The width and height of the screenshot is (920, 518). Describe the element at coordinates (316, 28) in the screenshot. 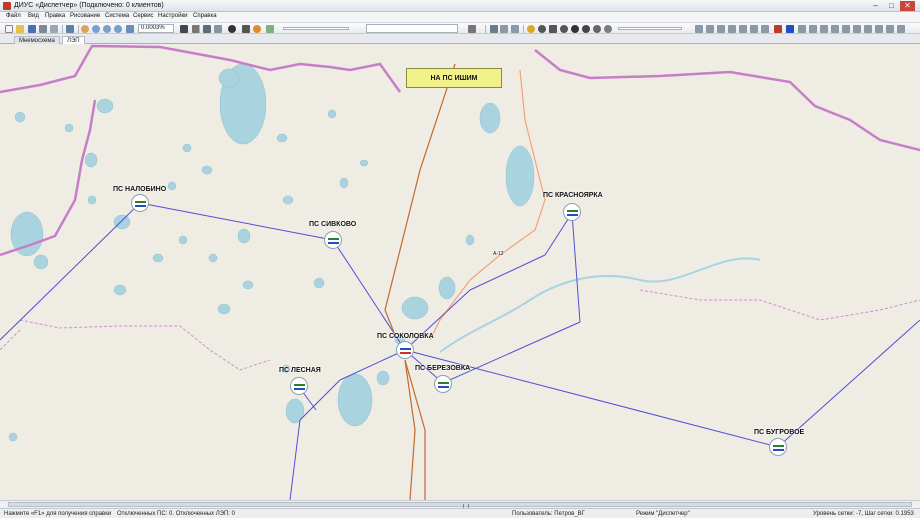

I see `opacity-slider` at that location.